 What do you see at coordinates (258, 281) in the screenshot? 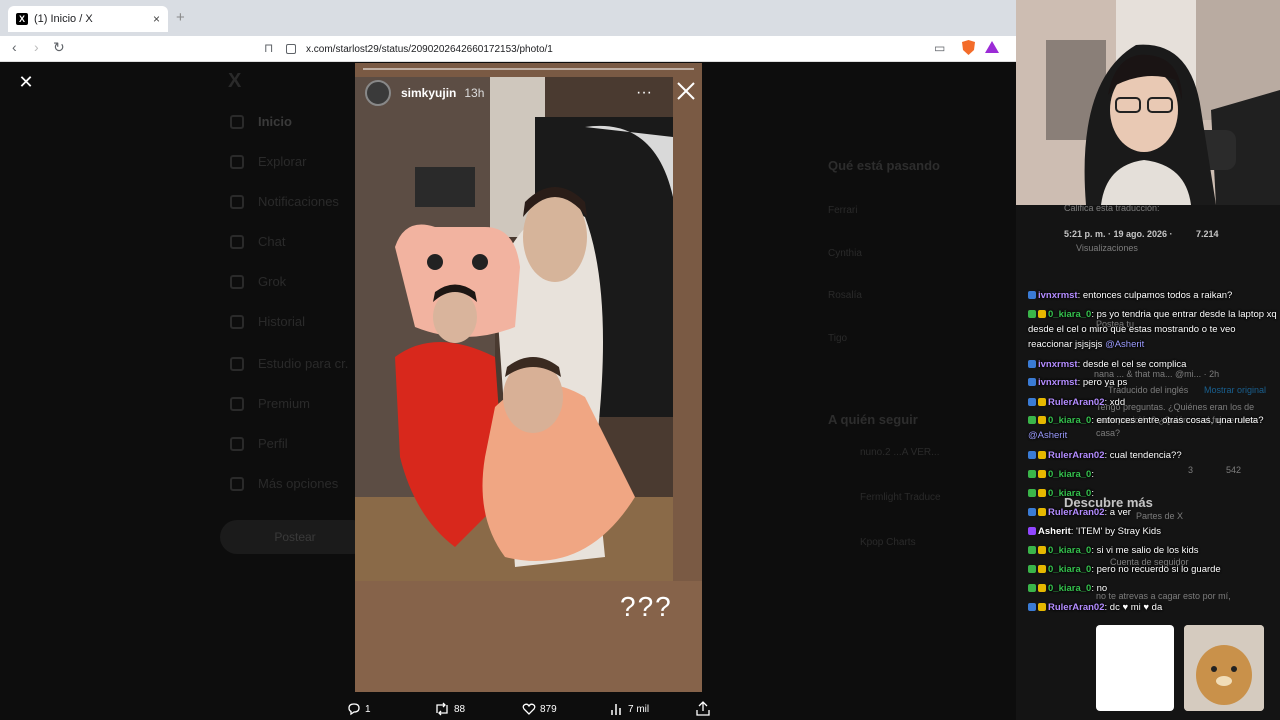
I see `sidebar-item-grok: Grok` at bounding box center [258, 281].